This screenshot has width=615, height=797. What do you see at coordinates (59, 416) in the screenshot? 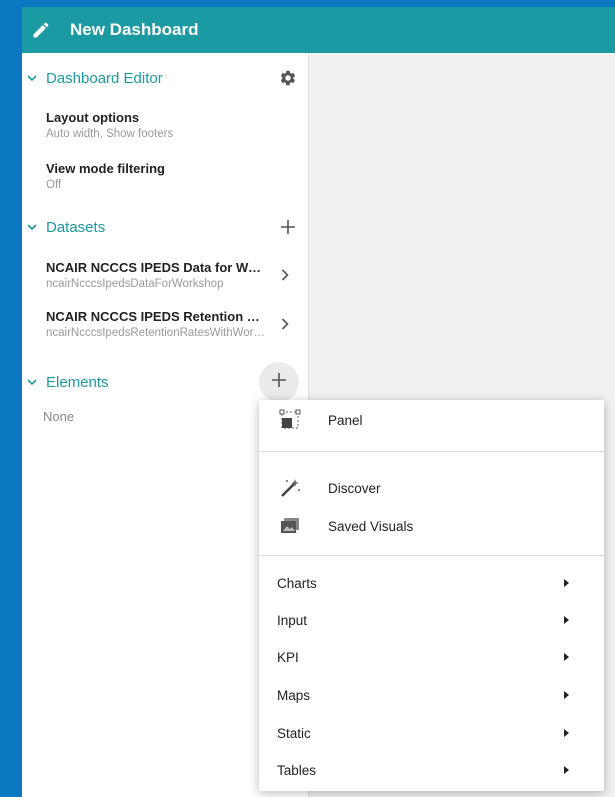
I see `elements-empty-text: None` at bounding box center [59, 416].